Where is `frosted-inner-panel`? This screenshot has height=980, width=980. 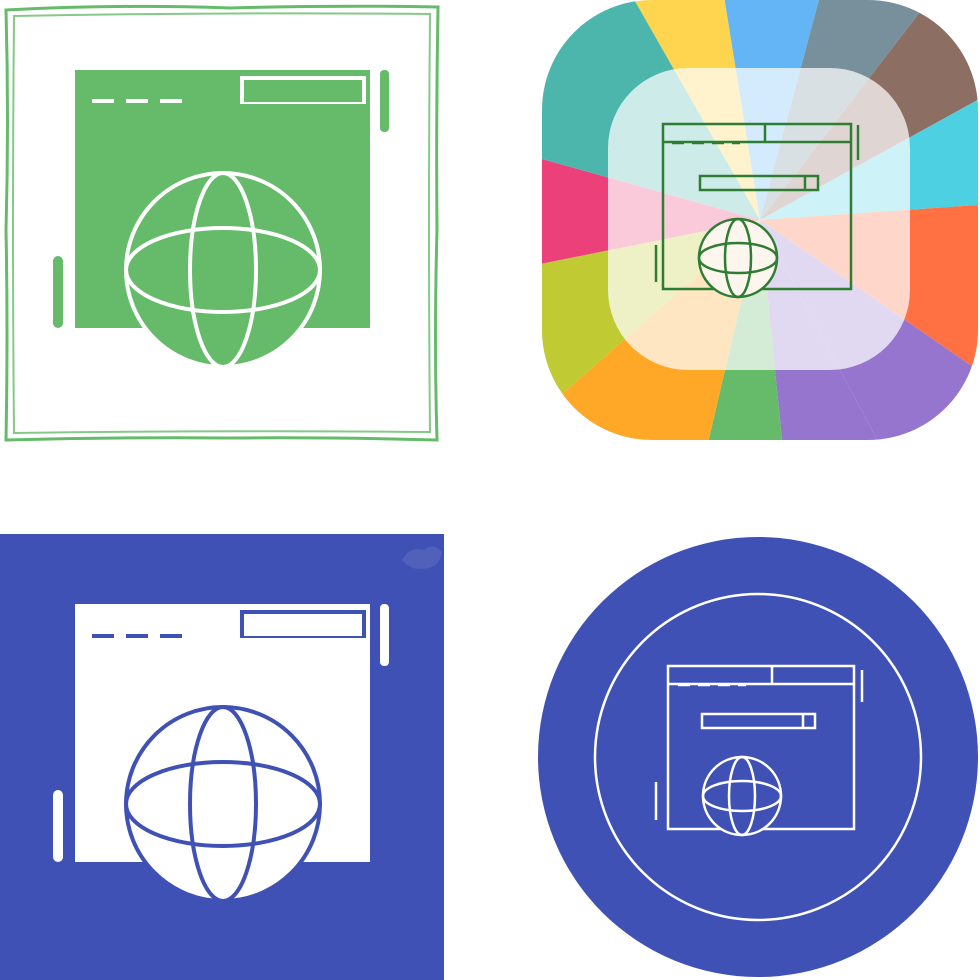
frosted-inner-panel is located at coordinates (759, 219).